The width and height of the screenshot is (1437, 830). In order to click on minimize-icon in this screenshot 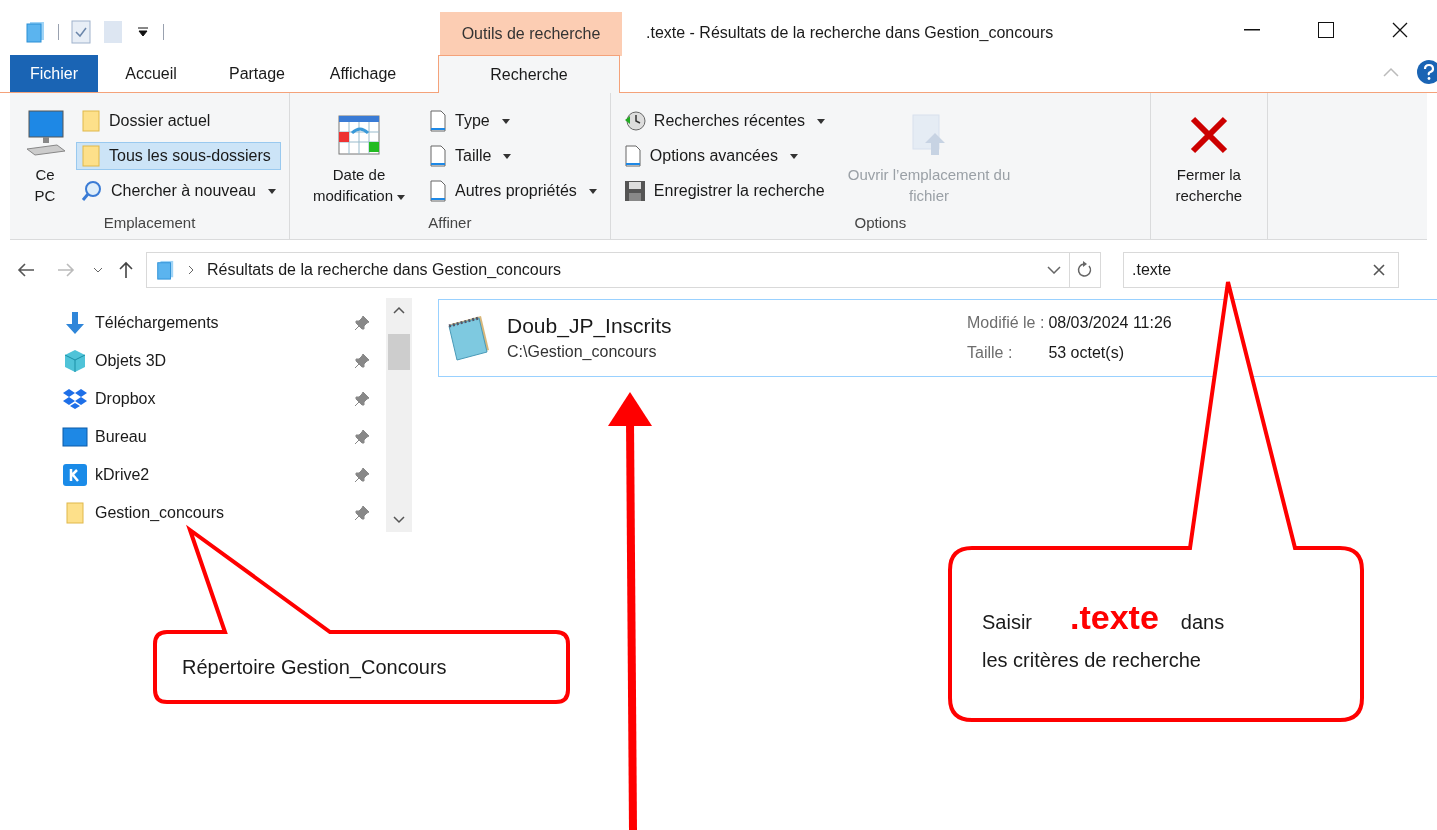, I will do `click(1252, 30)`.